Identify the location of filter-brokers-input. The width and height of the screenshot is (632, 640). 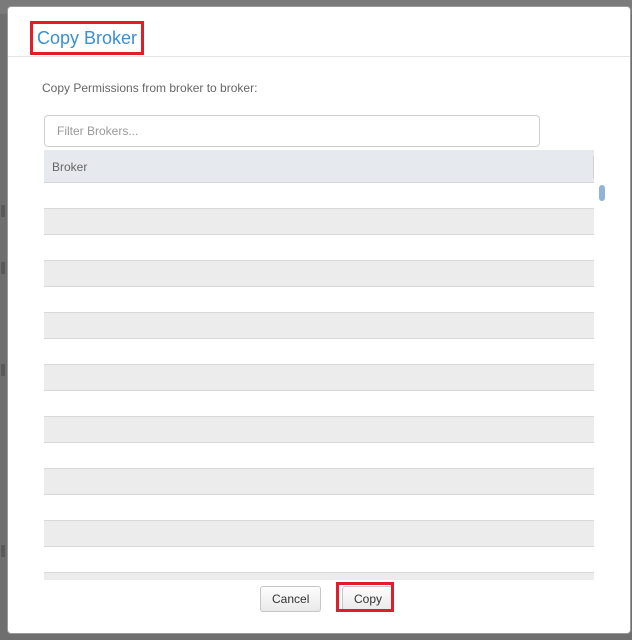
(292, 131).